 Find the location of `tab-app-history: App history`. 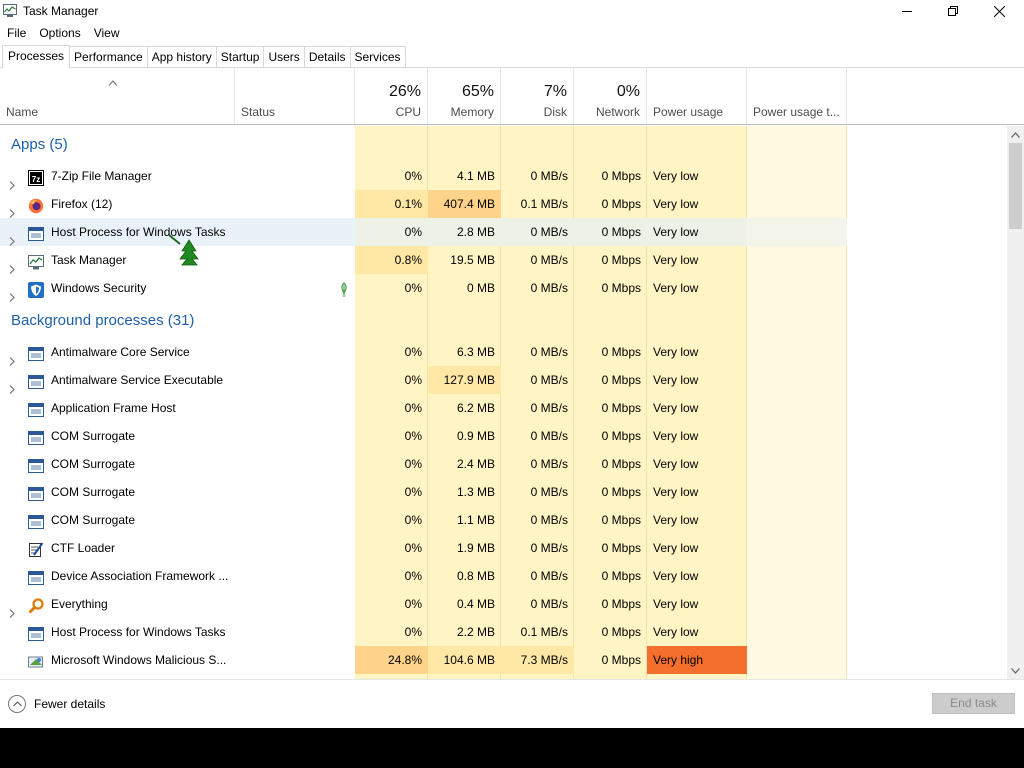

tab-app-history: App history is located at coordinates (182, 57).